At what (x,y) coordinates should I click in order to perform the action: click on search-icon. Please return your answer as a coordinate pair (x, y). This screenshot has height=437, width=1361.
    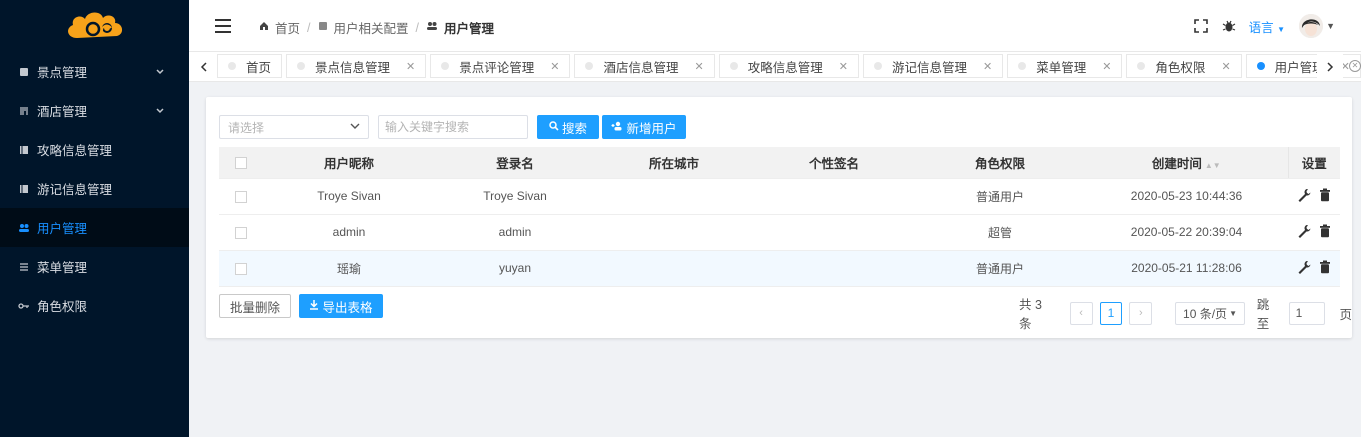
    Looking at the image, I should click on (554, 127).